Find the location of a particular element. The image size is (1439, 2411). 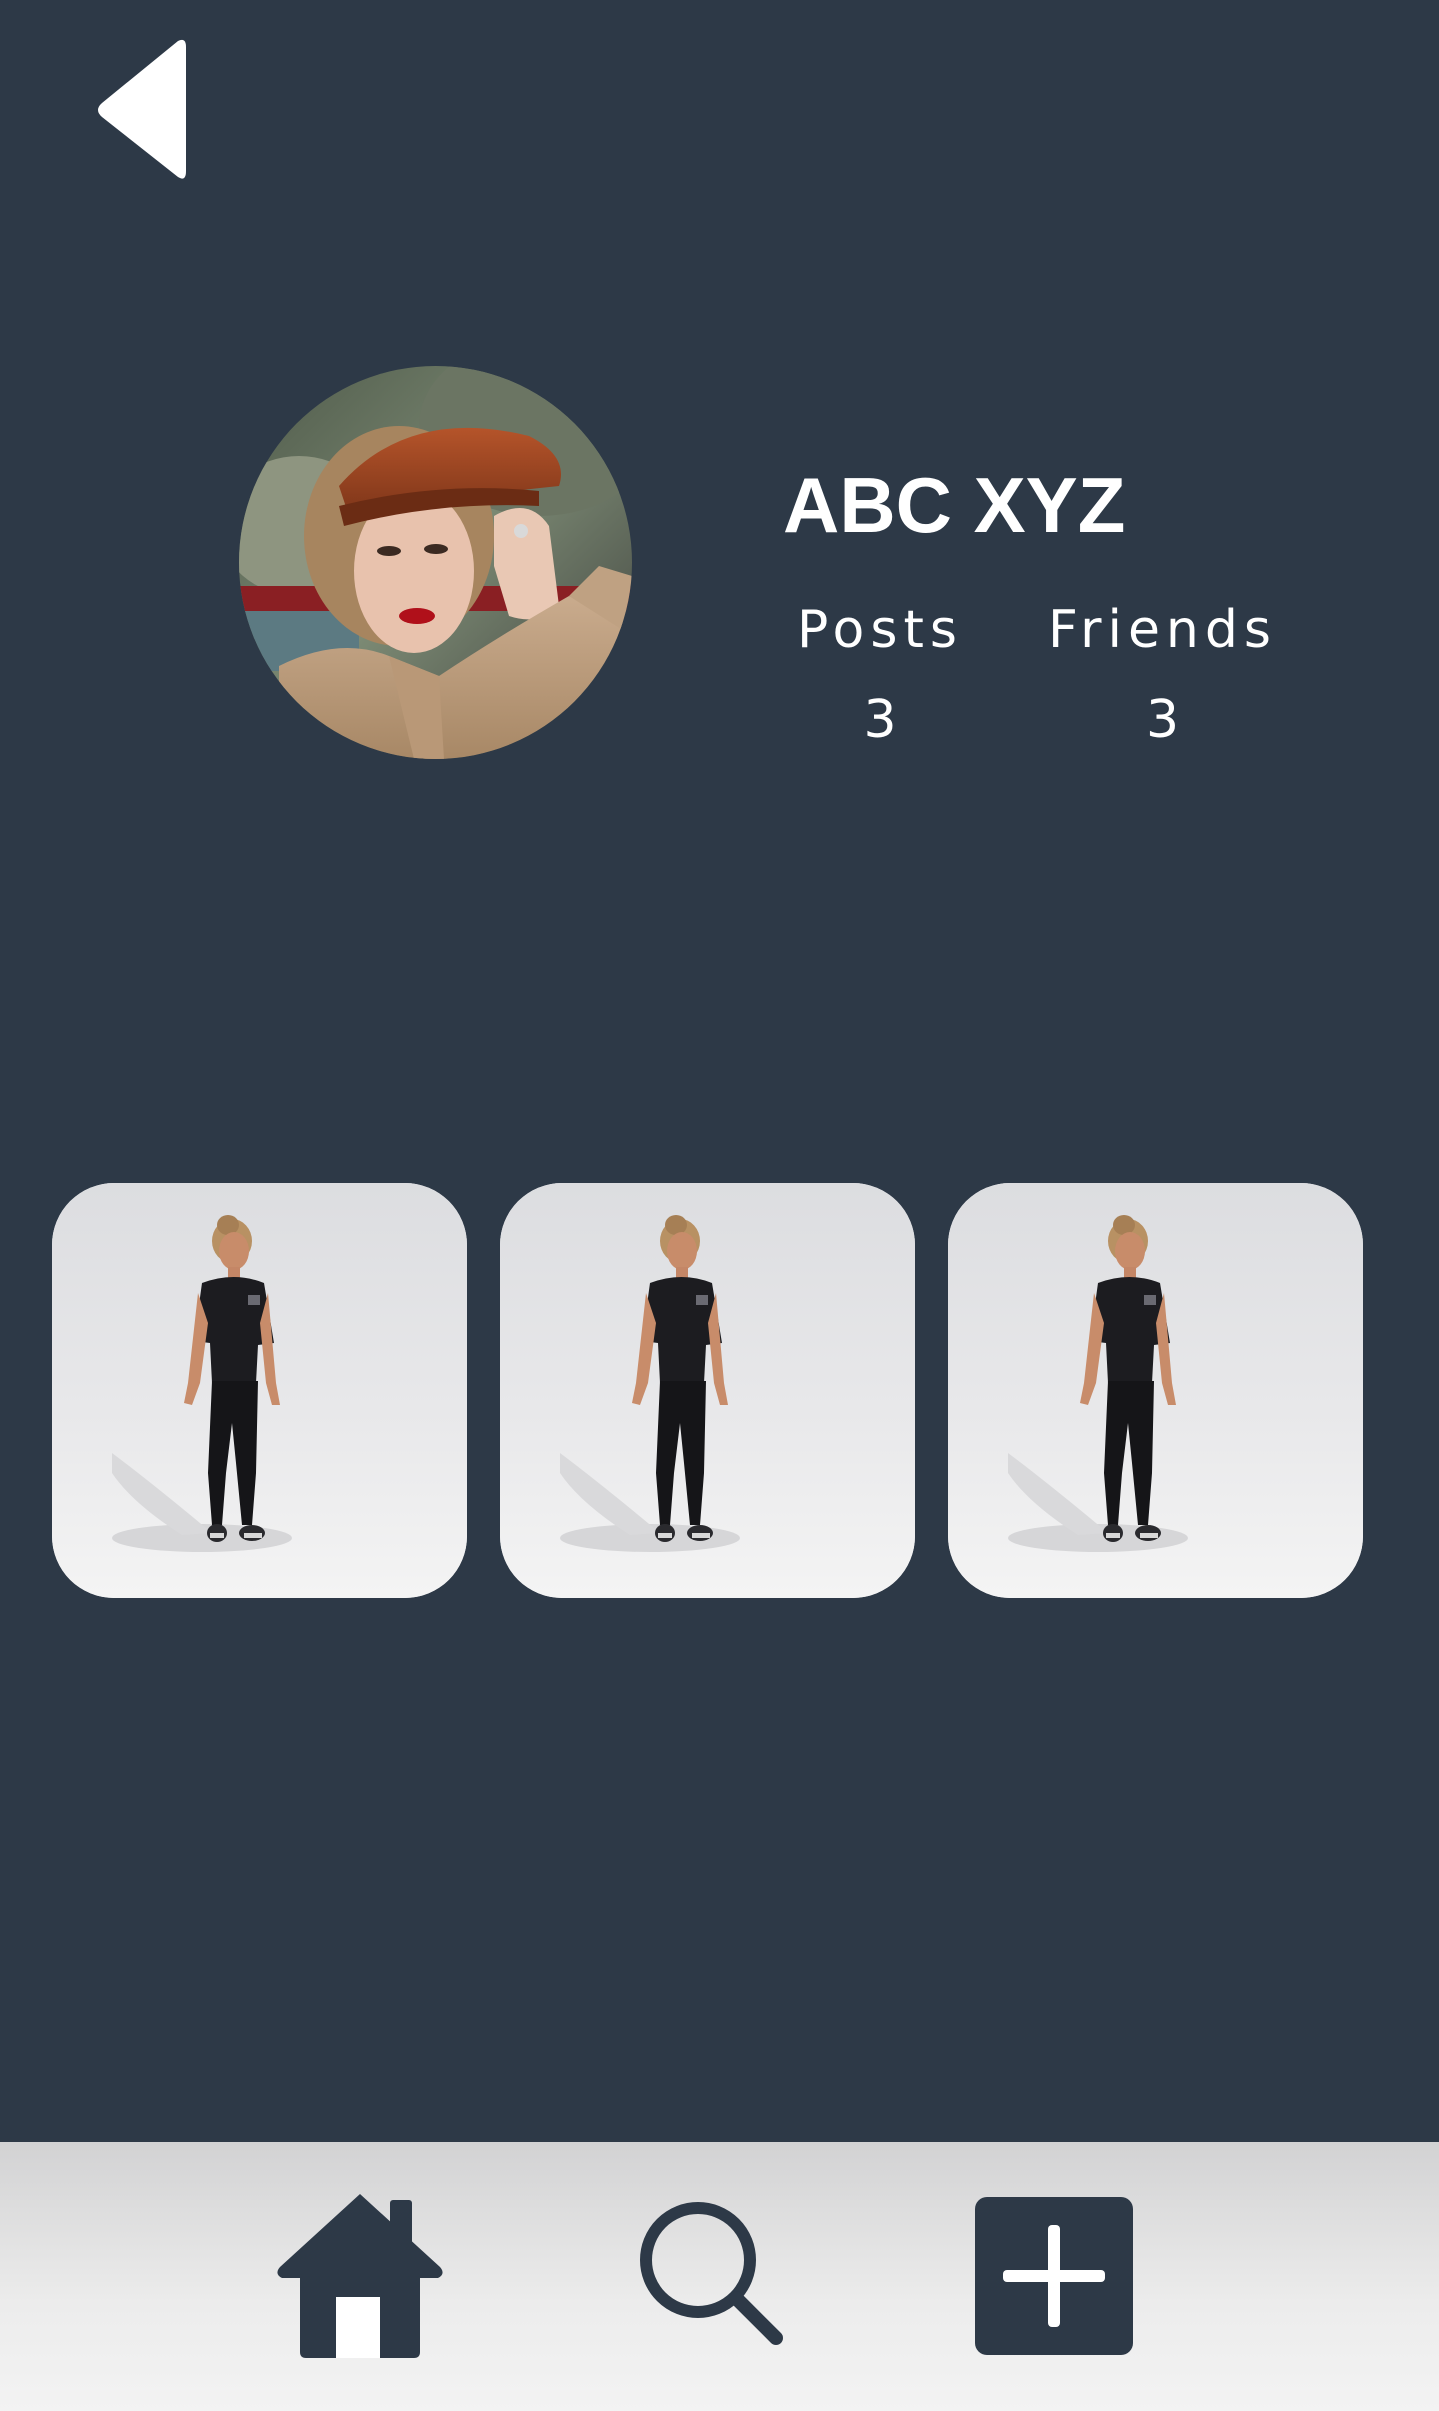

profile-photo is located at coordinates (435, 562).